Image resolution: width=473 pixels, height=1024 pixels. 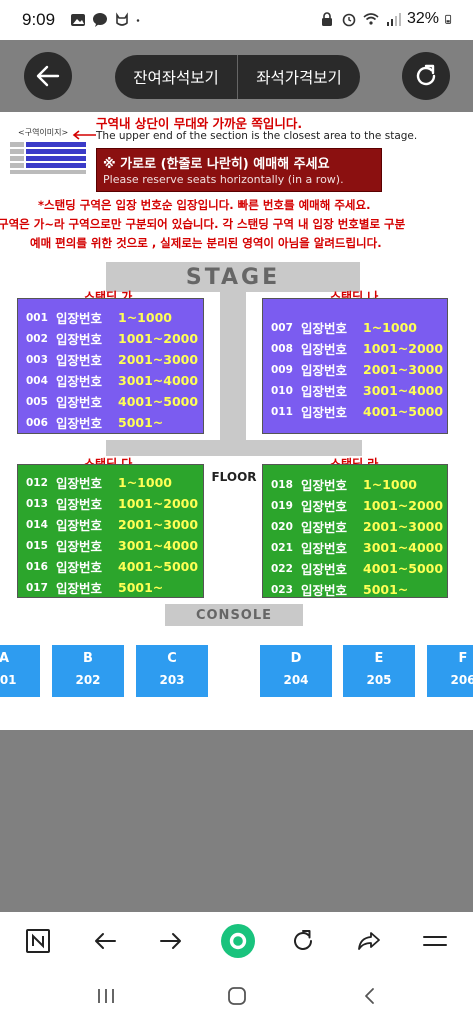 What do you see at coordinates (296, 671) in the screenshot?
I see `section-d: D 204` at bounding box center [296, 671].